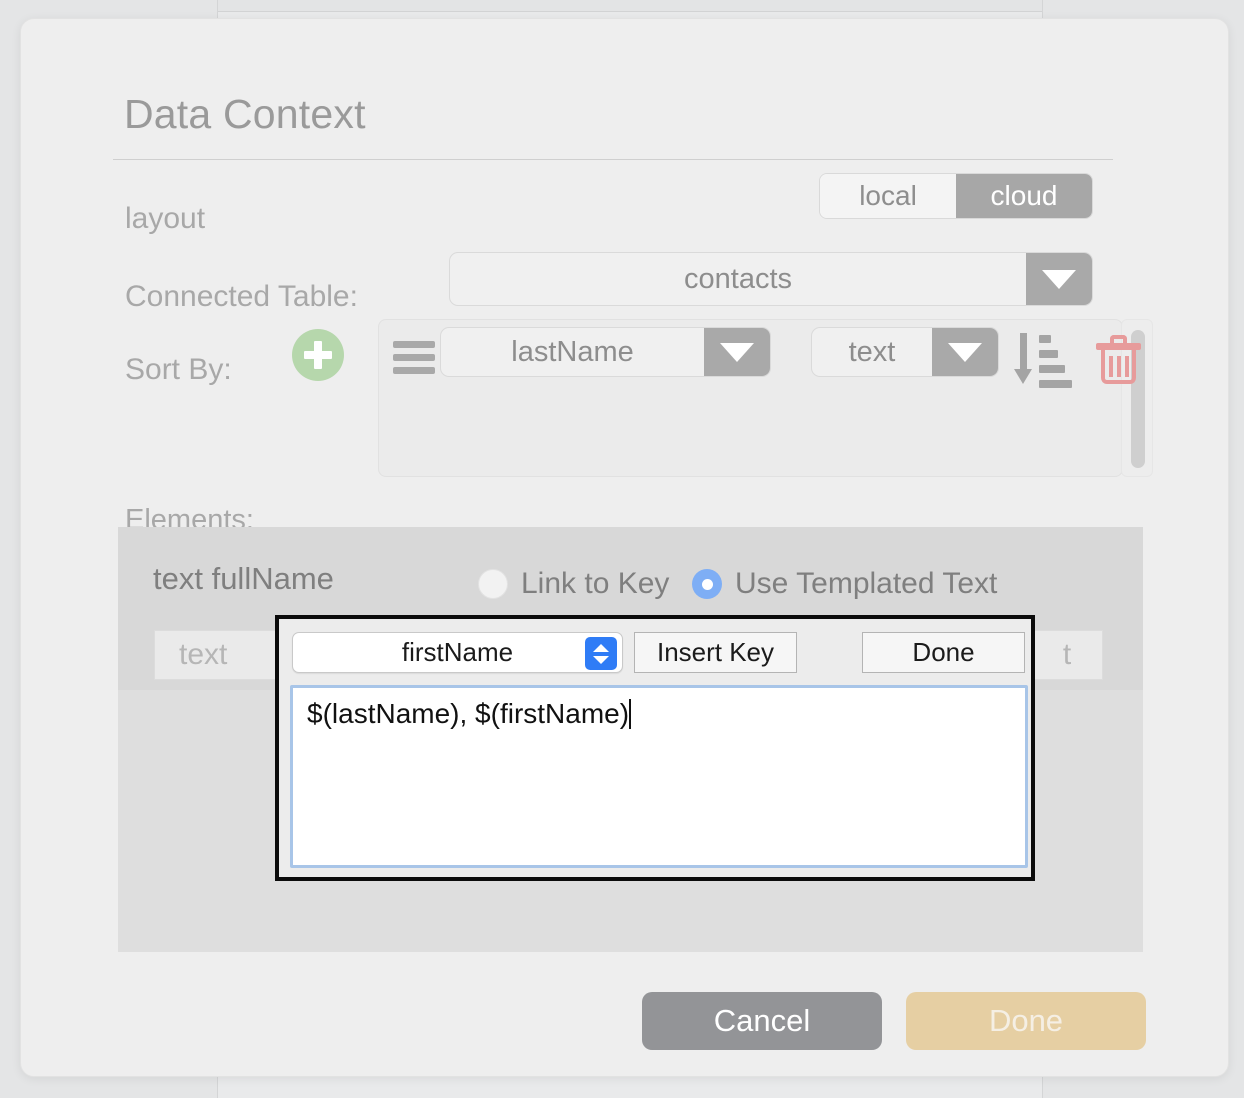 The height and width of the screenshot is (1098, 1244). What do you see at coordinates (572, 351) in the screenshot?
I see `sort-field-value: lastName` at bounding box center [572, 351].